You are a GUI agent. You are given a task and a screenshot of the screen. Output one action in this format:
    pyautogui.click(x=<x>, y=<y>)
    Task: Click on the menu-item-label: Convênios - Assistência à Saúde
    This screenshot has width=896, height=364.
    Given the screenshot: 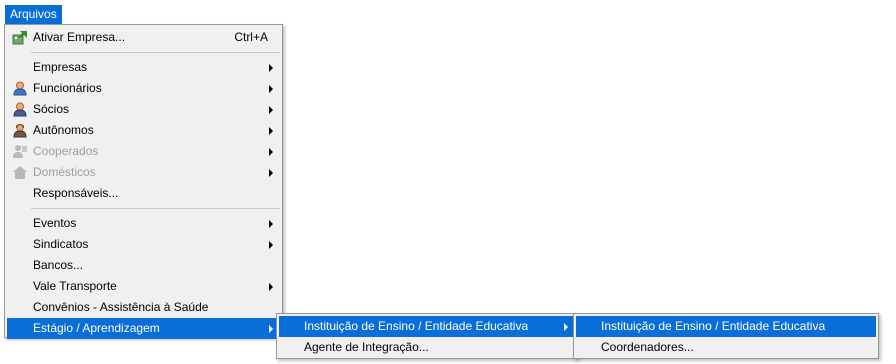 What is the action you would take?
    pyautogui.click(x=121, y=307)
    